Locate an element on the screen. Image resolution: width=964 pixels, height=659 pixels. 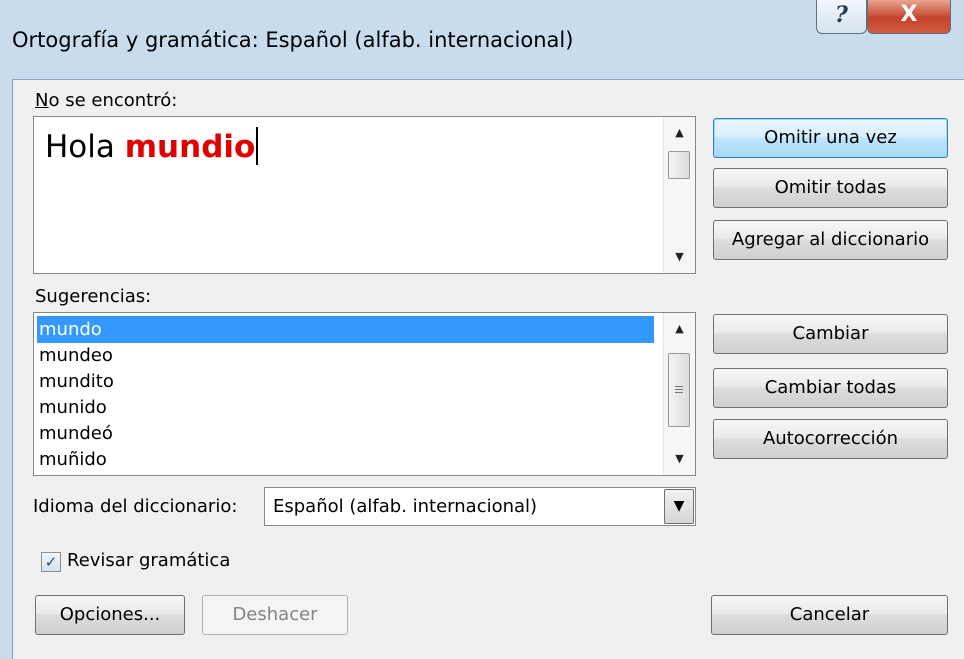
add-to-dictionary-label: Agregar al diccionario is located at coordinates (830, 239).